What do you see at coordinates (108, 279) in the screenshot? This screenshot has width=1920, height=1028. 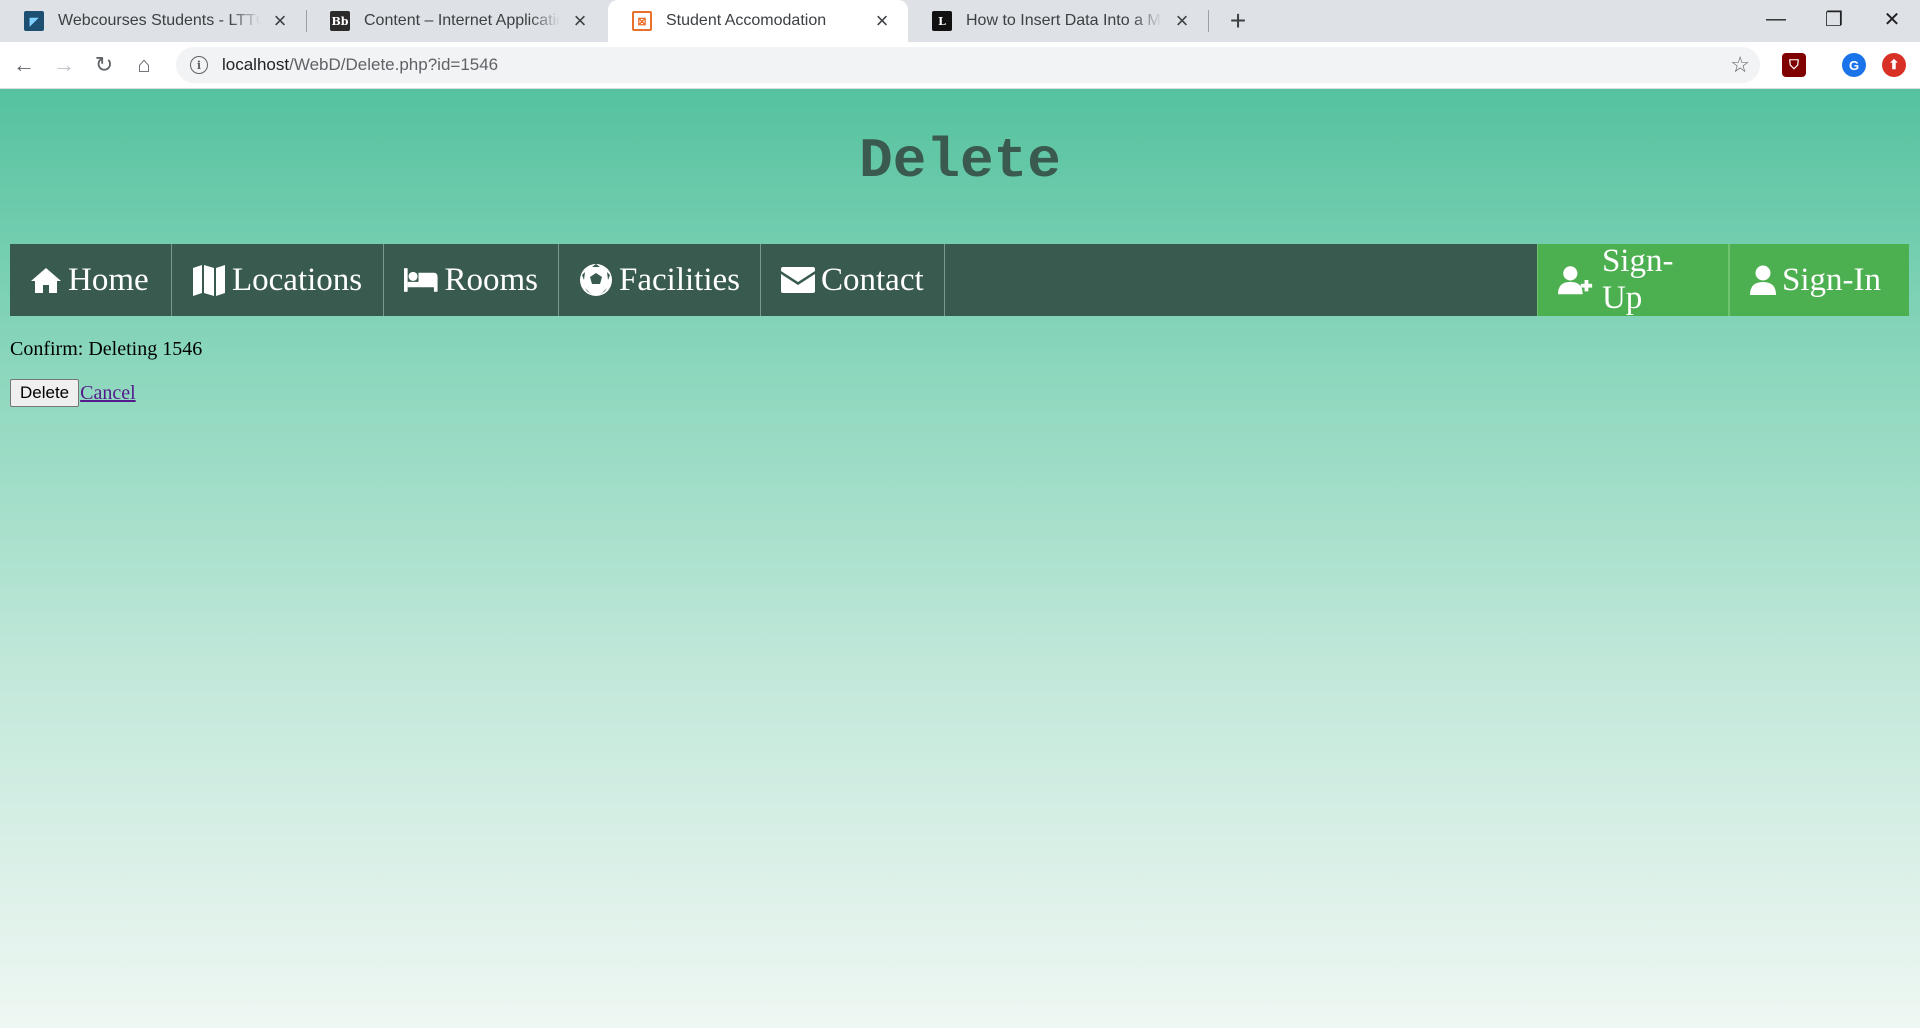 I see `nav-label: Home` at bounding box center [108, 279].